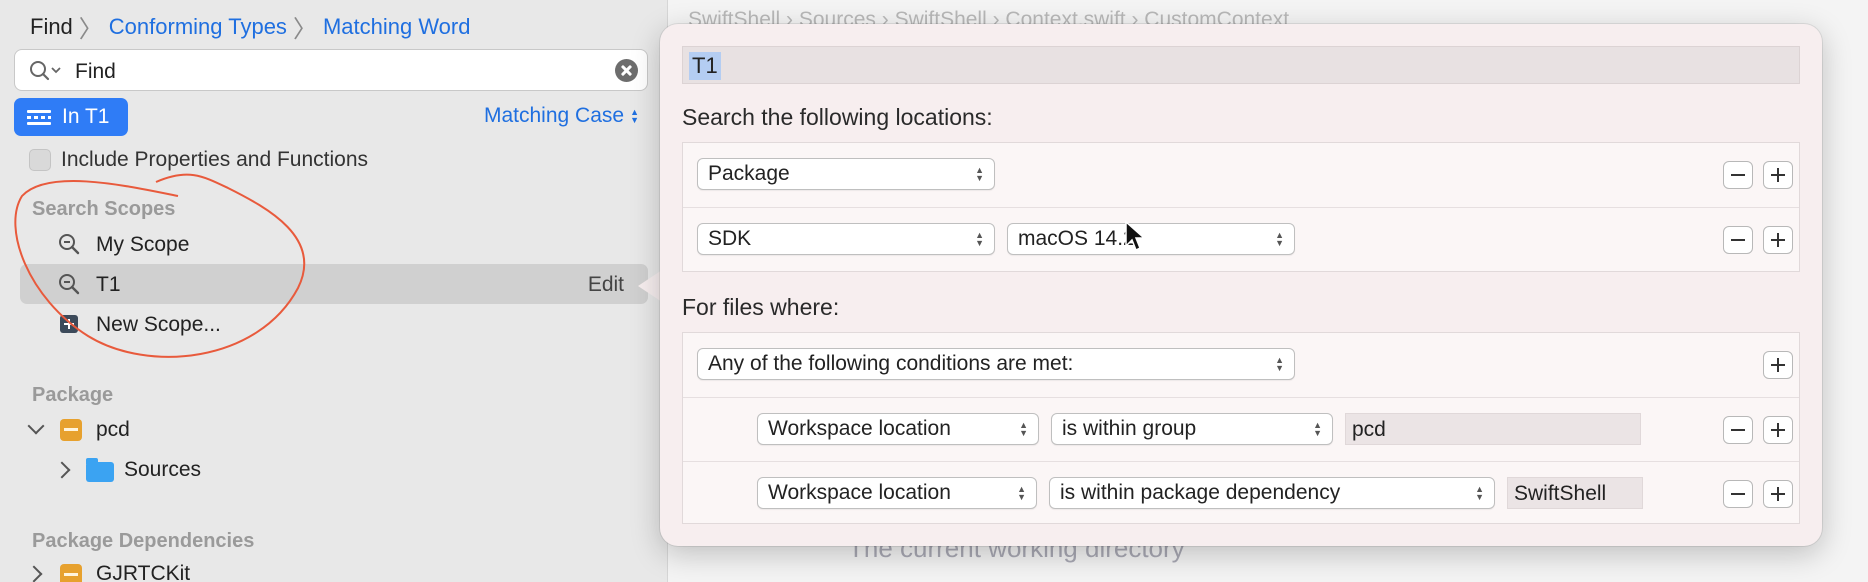  What do you see at coordinates (51, 27) in the screenshot?
I see `breadcrumb-root: Find` at bounding box center [51, 27].